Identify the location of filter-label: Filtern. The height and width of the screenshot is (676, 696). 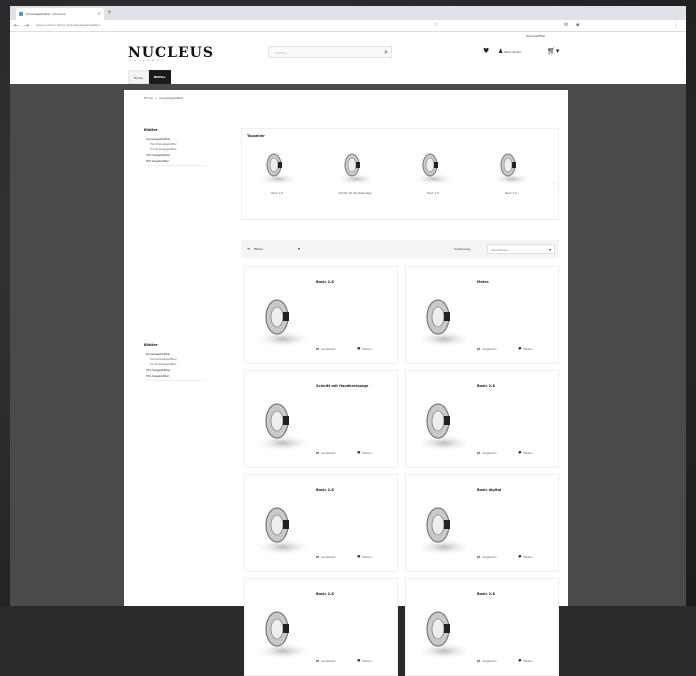
(259, 249).